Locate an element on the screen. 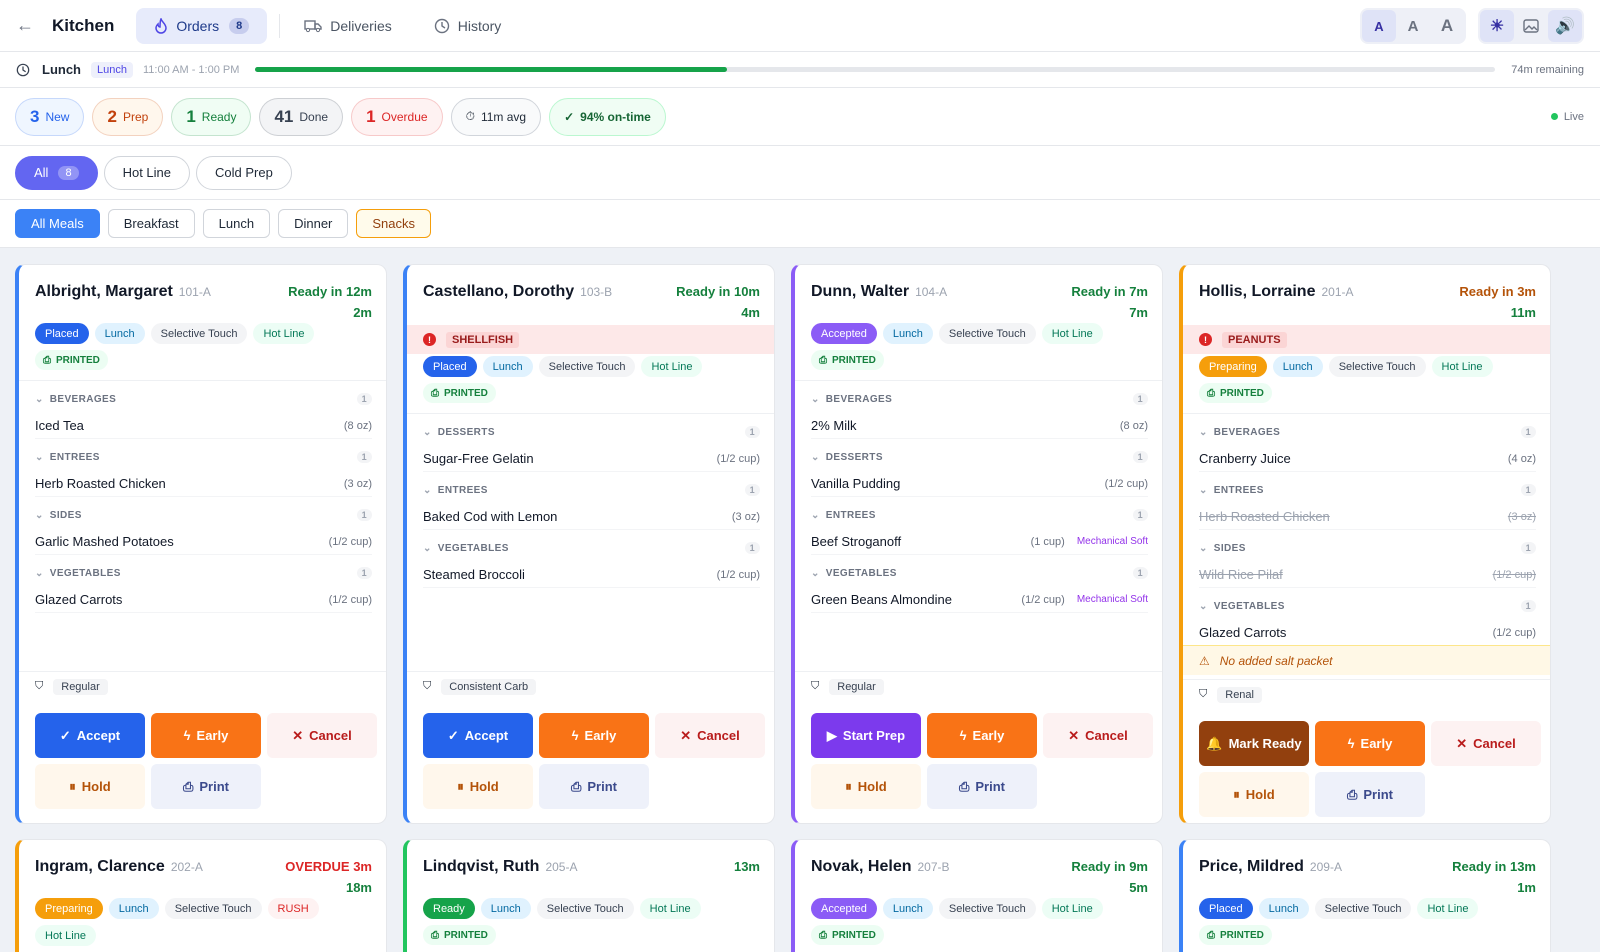  station-hot-line: Hot Line is located at coordinates (146, 172).